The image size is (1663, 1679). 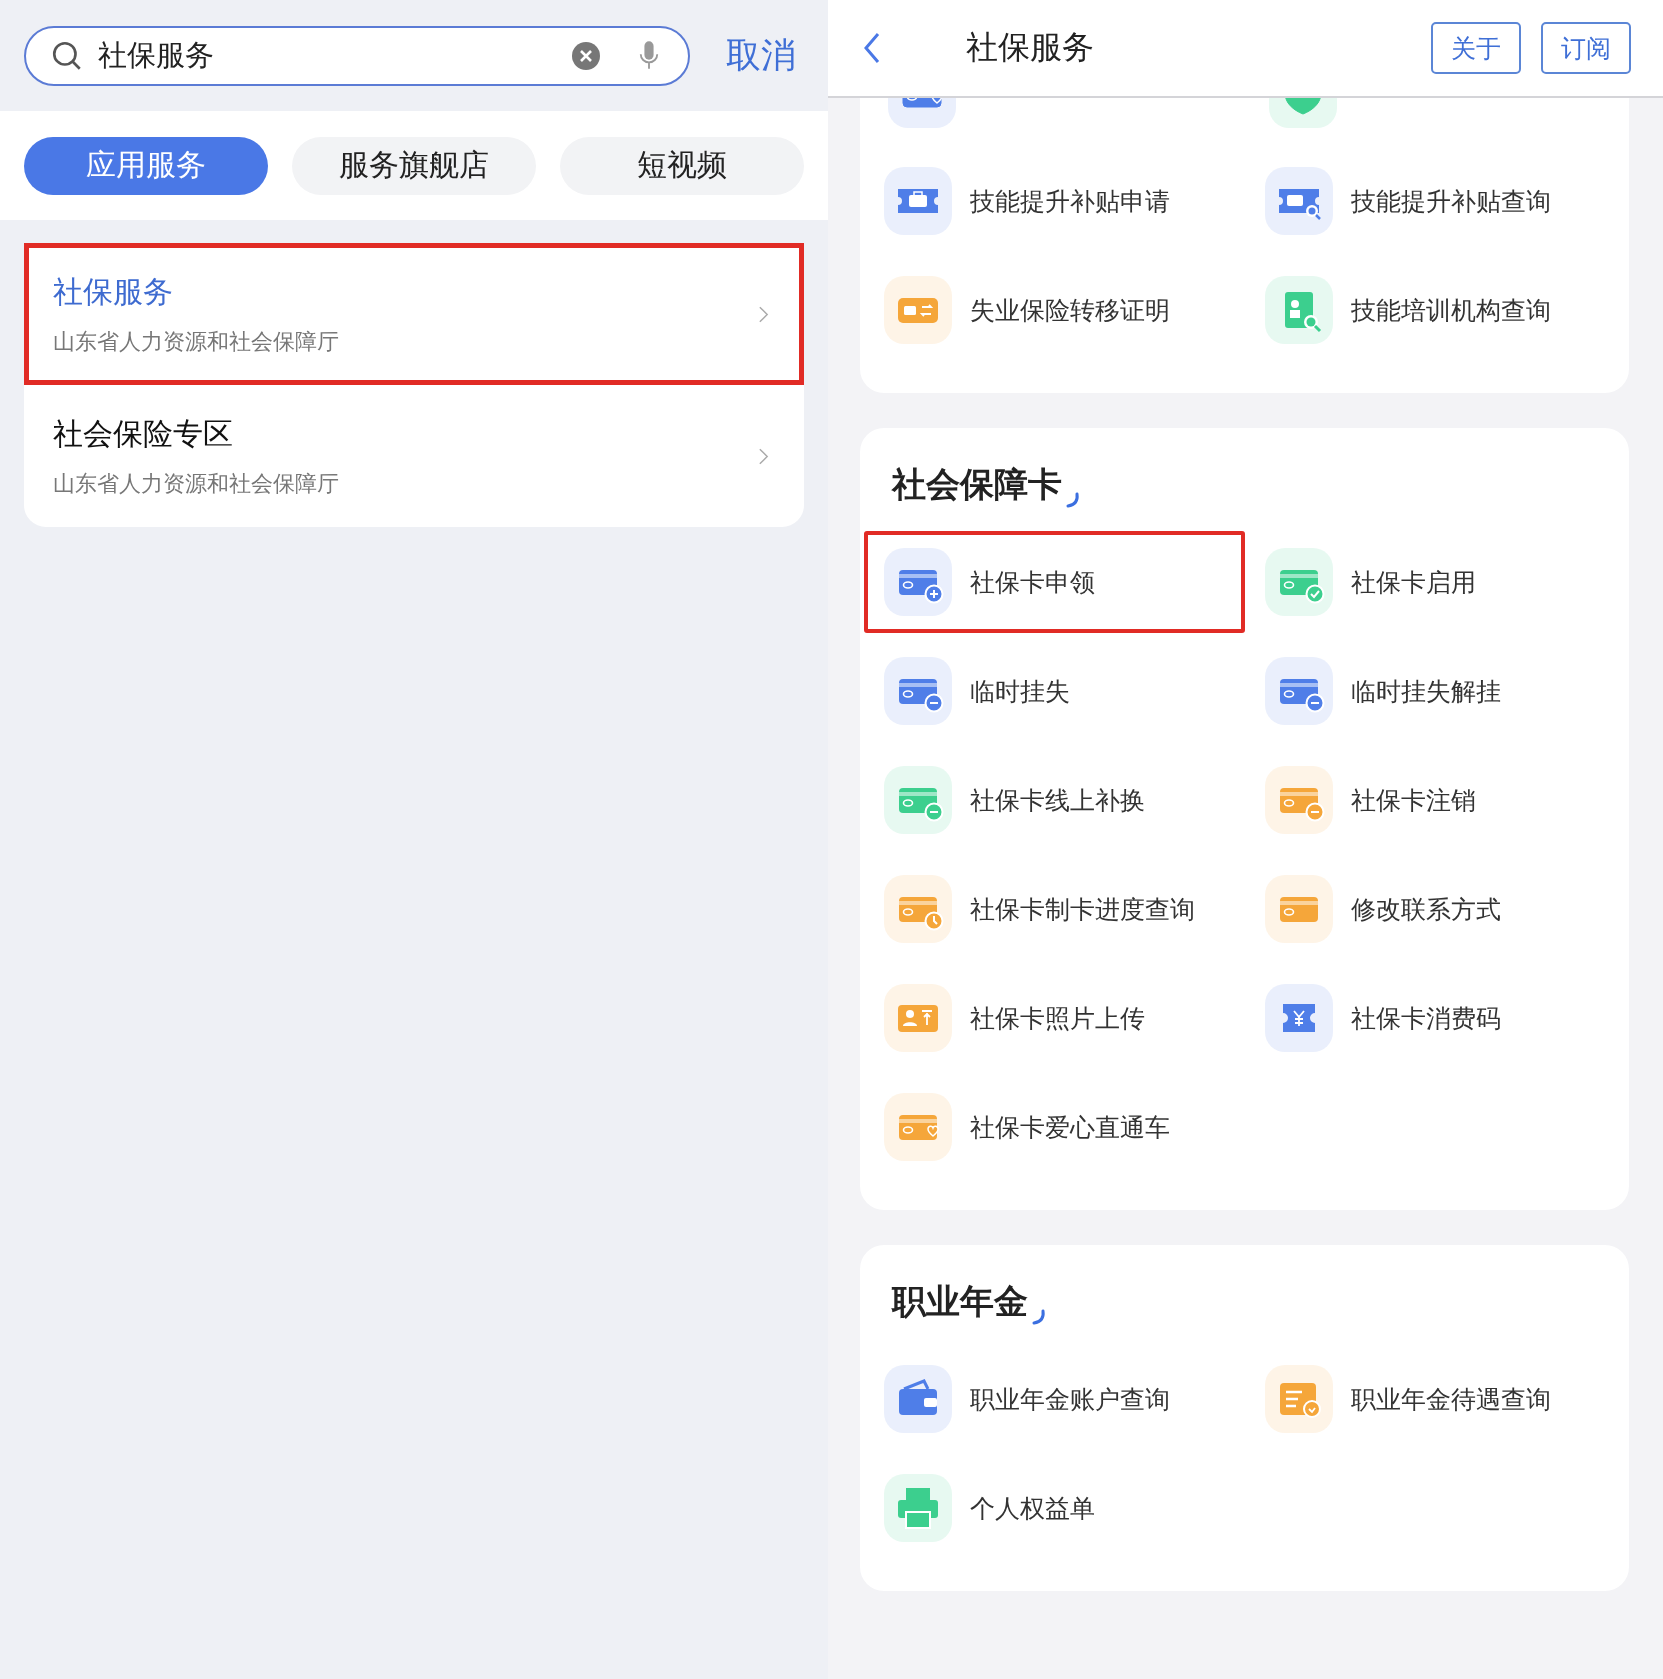 What do you see at coordinates (113, 291) in the screenshot?
I see `result-title: 社保服务` at bounding box center [113, 291].